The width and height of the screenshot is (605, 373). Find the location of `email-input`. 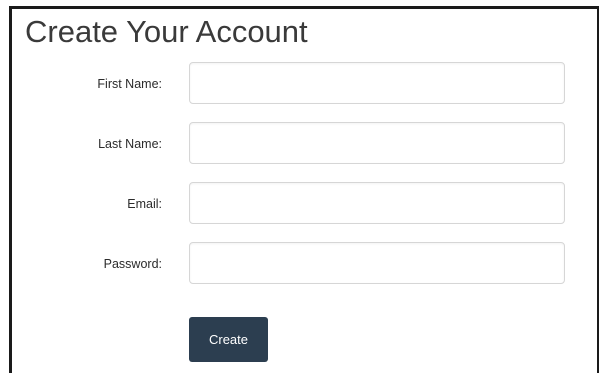

email-input is located at coordinates (377, 203).